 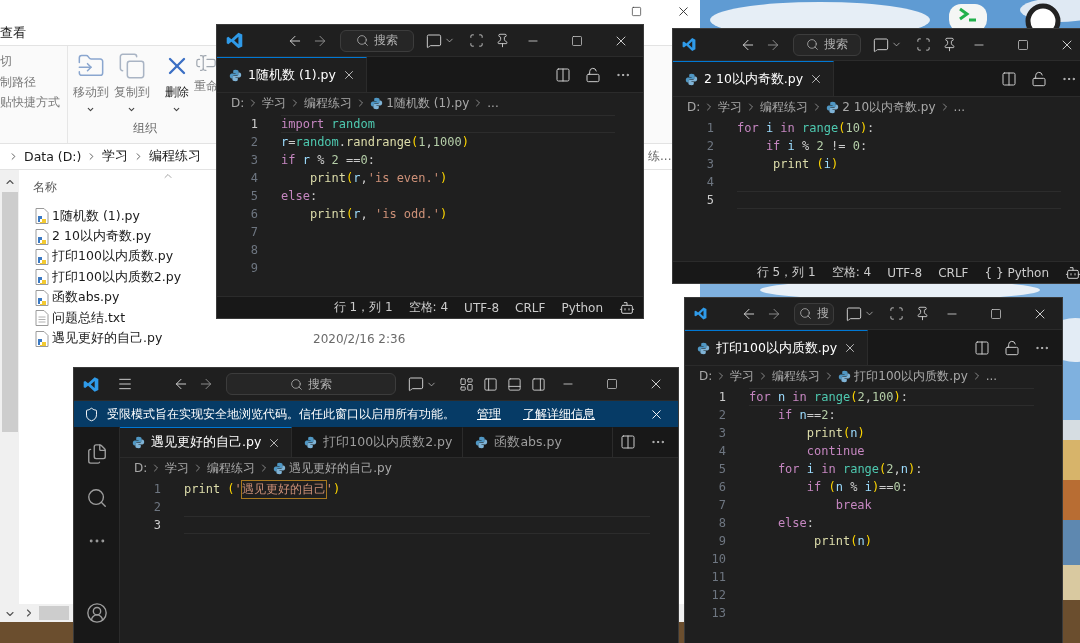 What do you see at coordinates (718, 577) in the screenshot?
I see `line-number: 11` at bounding box center [718, 577].